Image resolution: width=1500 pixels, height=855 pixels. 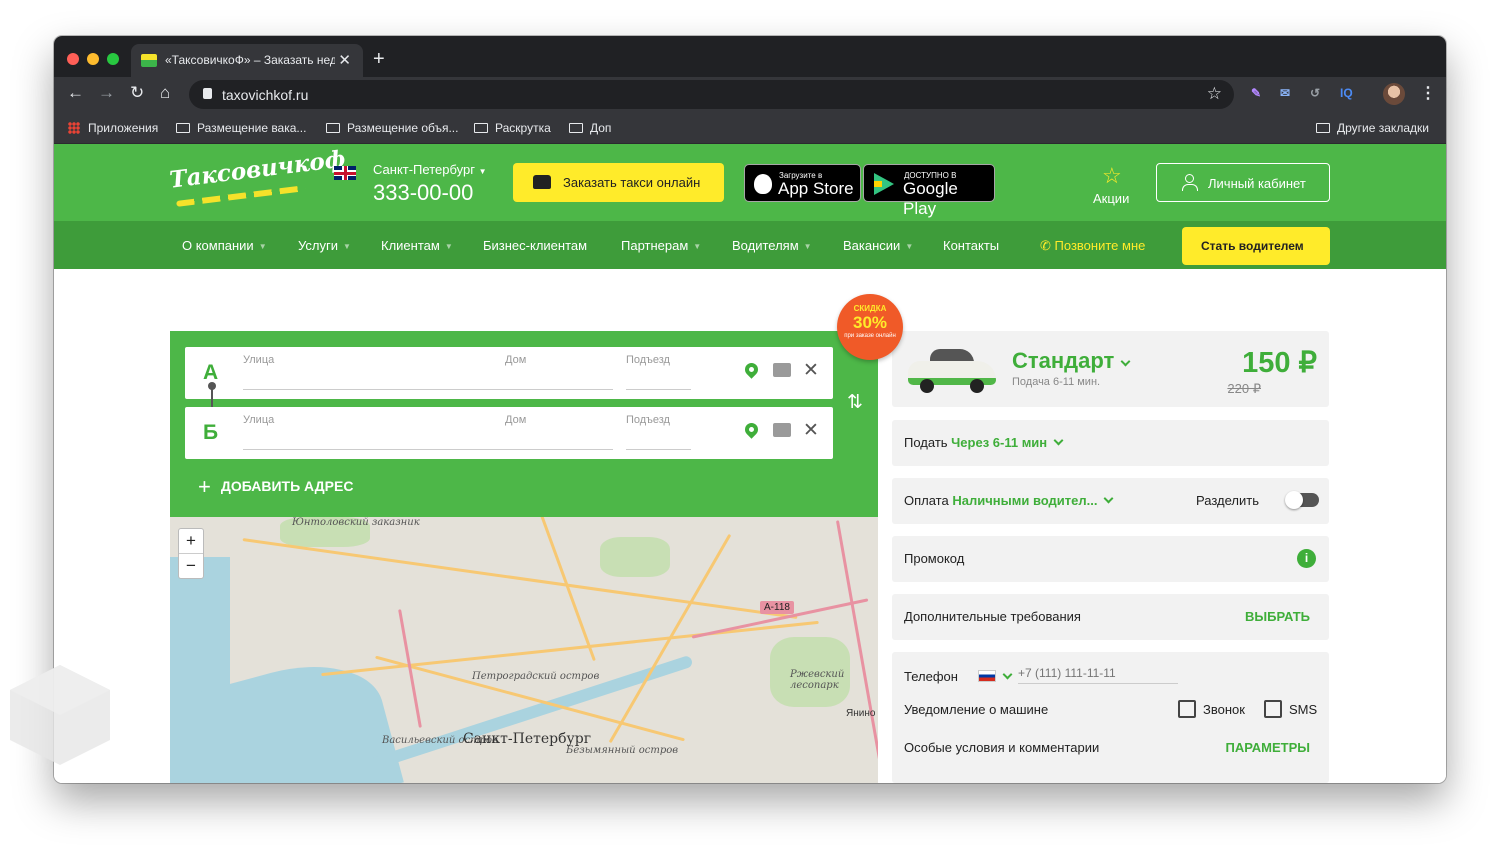 I want to click on sms-checkbox: SMS, so click(x=1290, y=709).